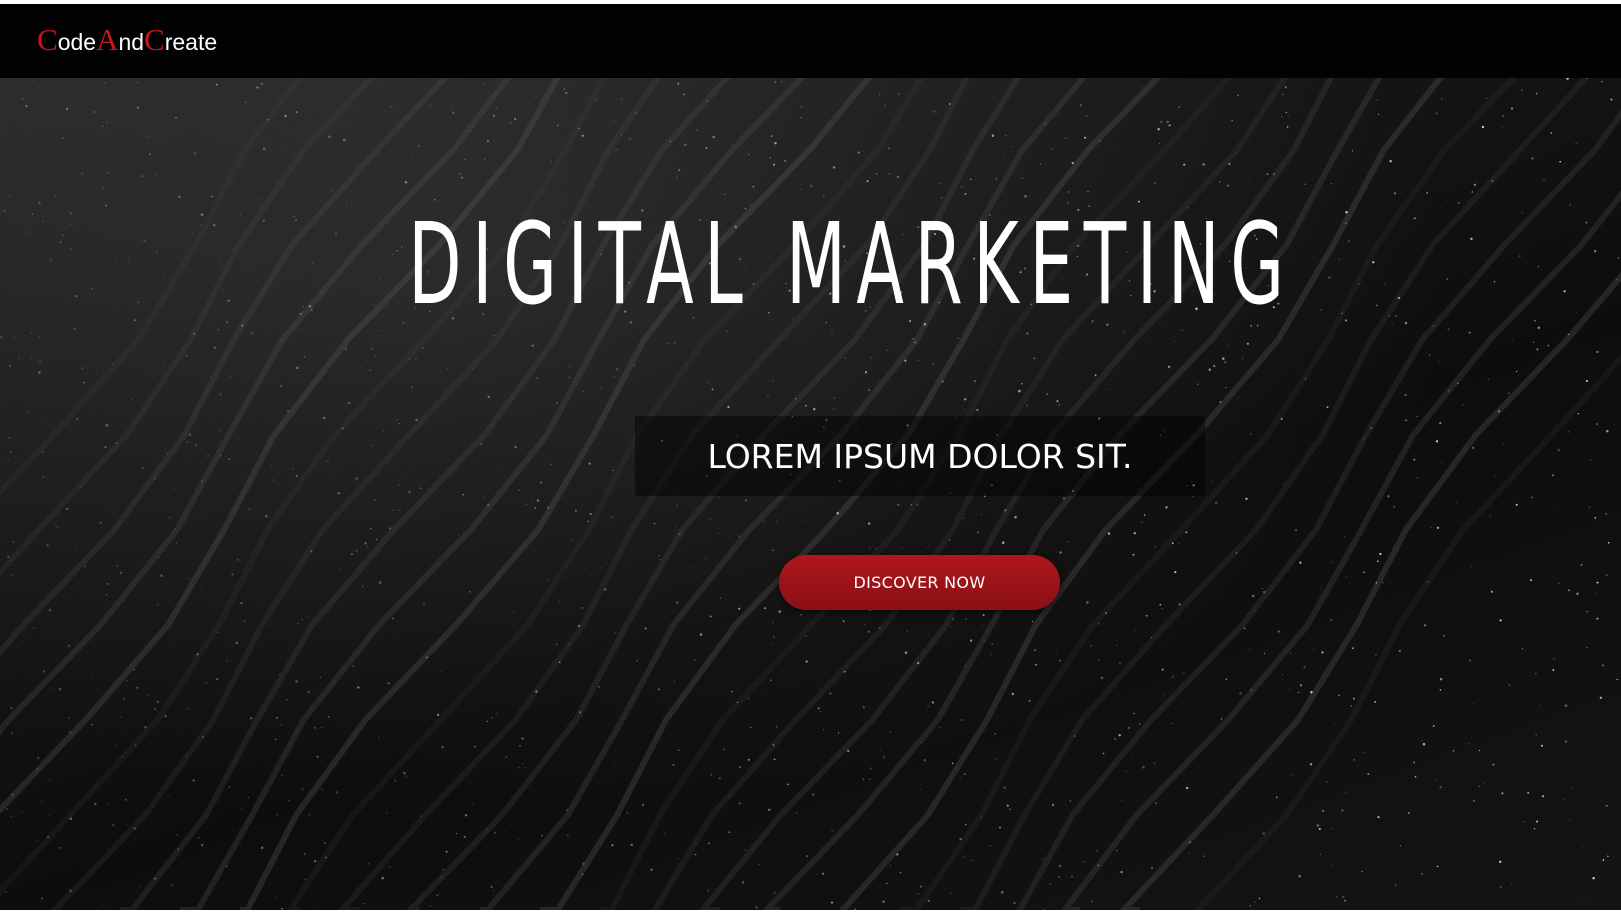 The image size is (1621, 912). What do you see at coordinates (810, 41) in the screenshot?
I see `navbar: CodeAndCreate` at bounding box center [810, 41].